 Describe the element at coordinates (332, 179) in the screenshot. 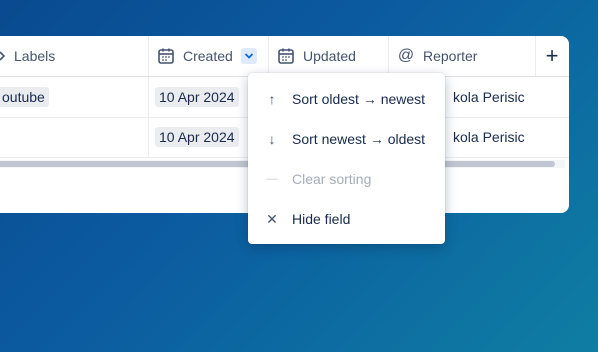

I see `menu-item-label: Clear sorting` at that location.